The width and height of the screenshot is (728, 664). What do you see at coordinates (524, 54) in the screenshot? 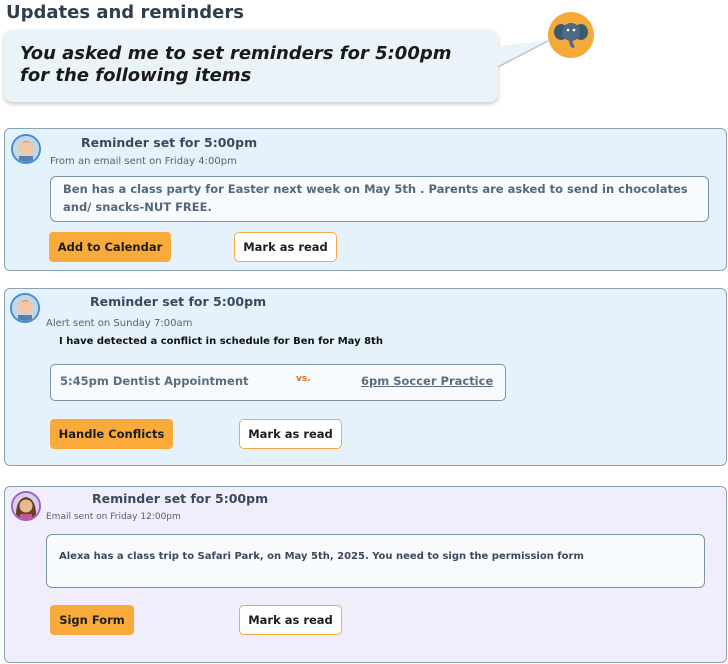
I see `speech-bubble-tail` at bounding box center [524, 54].